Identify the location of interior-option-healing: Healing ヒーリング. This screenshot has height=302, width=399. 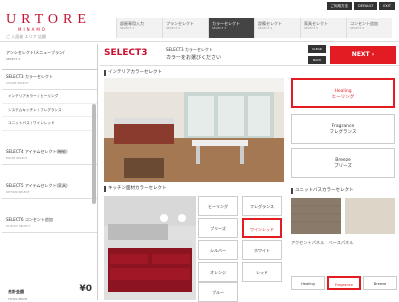
(343, 93).